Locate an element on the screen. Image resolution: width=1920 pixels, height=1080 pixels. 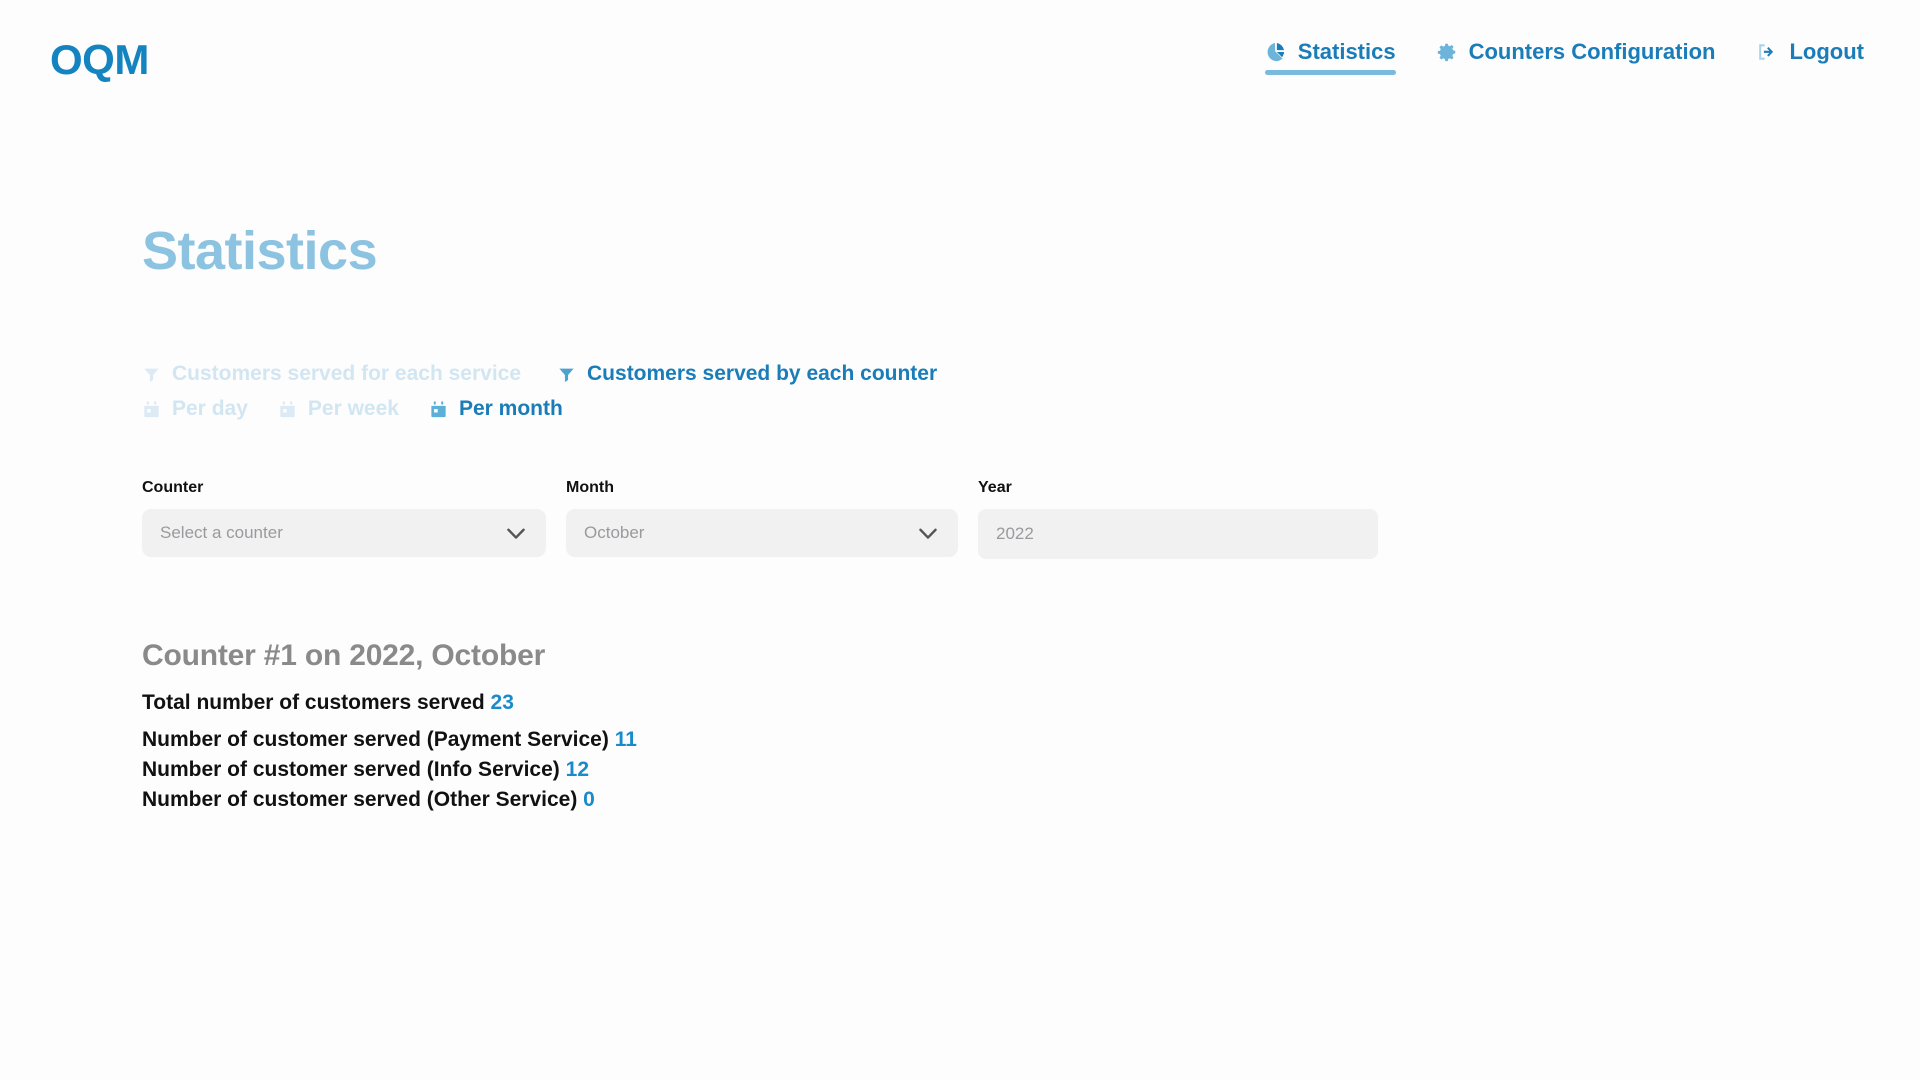
tab-customers-served-by-each-counter: Customers served by each counter is located at coordinates (747, 374).